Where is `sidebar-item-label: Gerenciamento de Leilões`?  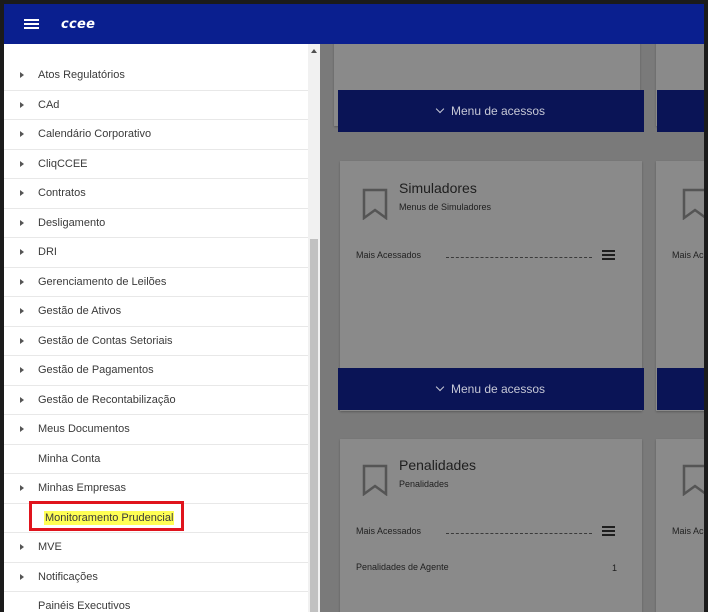 sidebar-item-label: Gerenciamento de Leilões is located at coordinates (102, 281).